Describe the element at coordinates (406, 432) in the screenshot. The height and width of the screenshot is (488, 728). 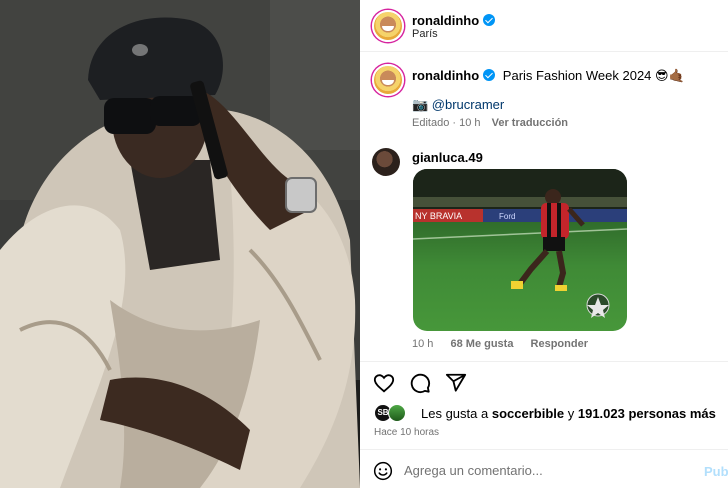
I see `post-timestamp: Hace 10 horas` at that location.